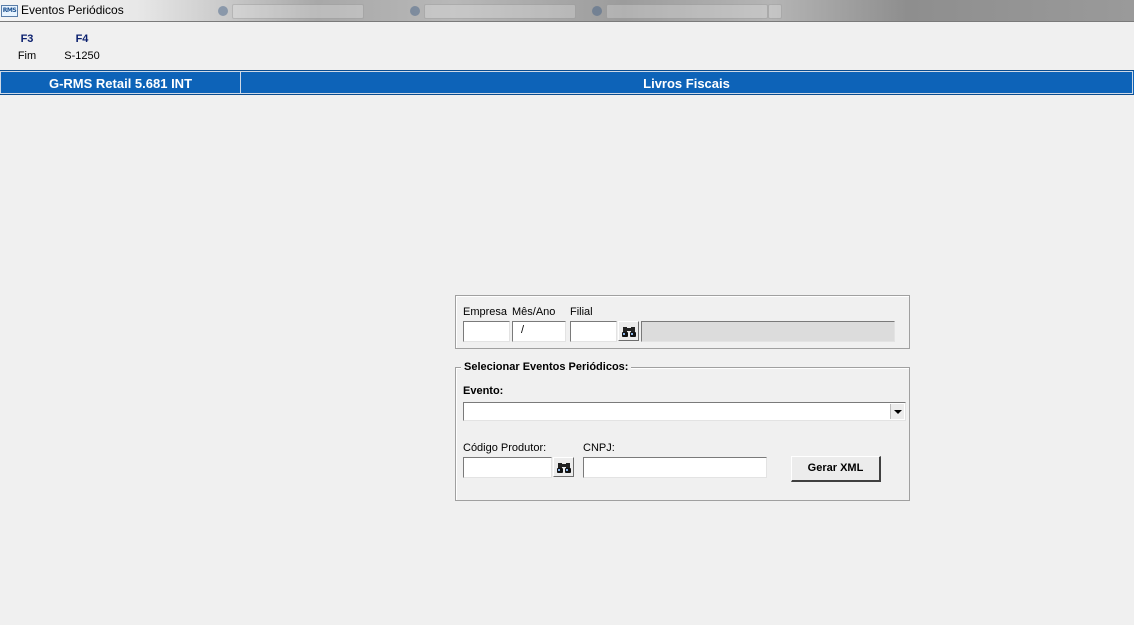 The image size is (1134, 625). I want to click on codigo-produtor-search-button, so click(563, 467).